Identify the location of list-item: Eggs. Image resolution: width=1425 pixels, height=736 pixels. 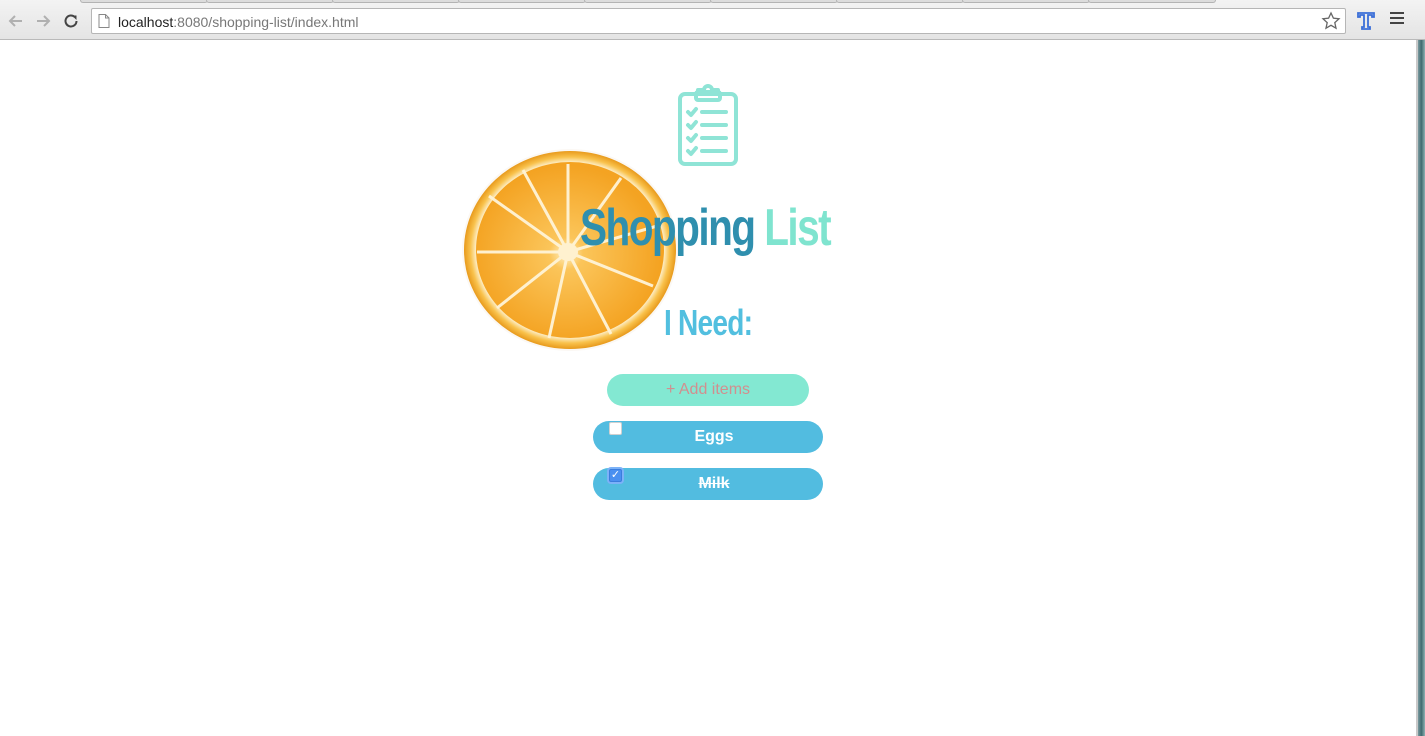
(708, 437).